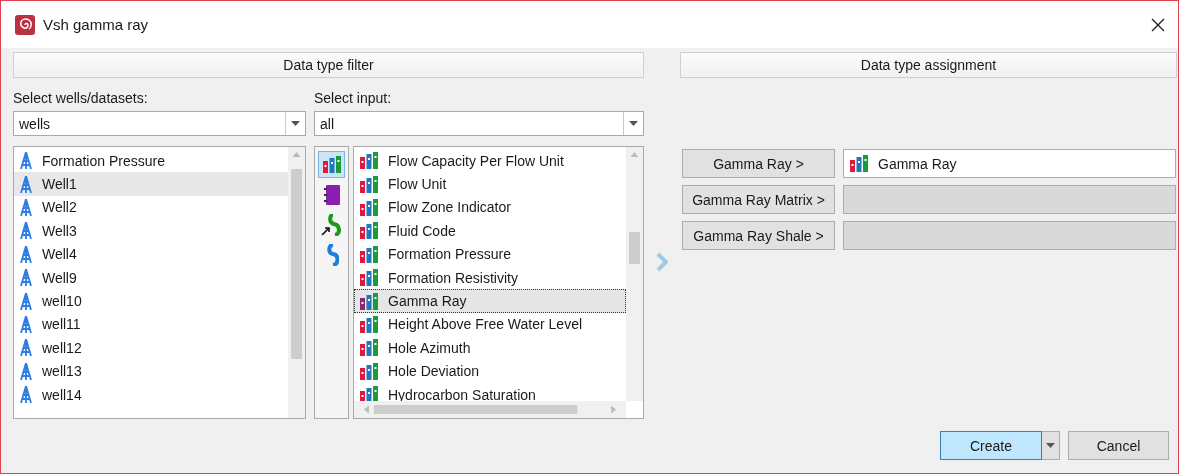 The width and height of the screenshot is (1179, 474). I want to click on input-item: Fluid Code, so click(490, 231).